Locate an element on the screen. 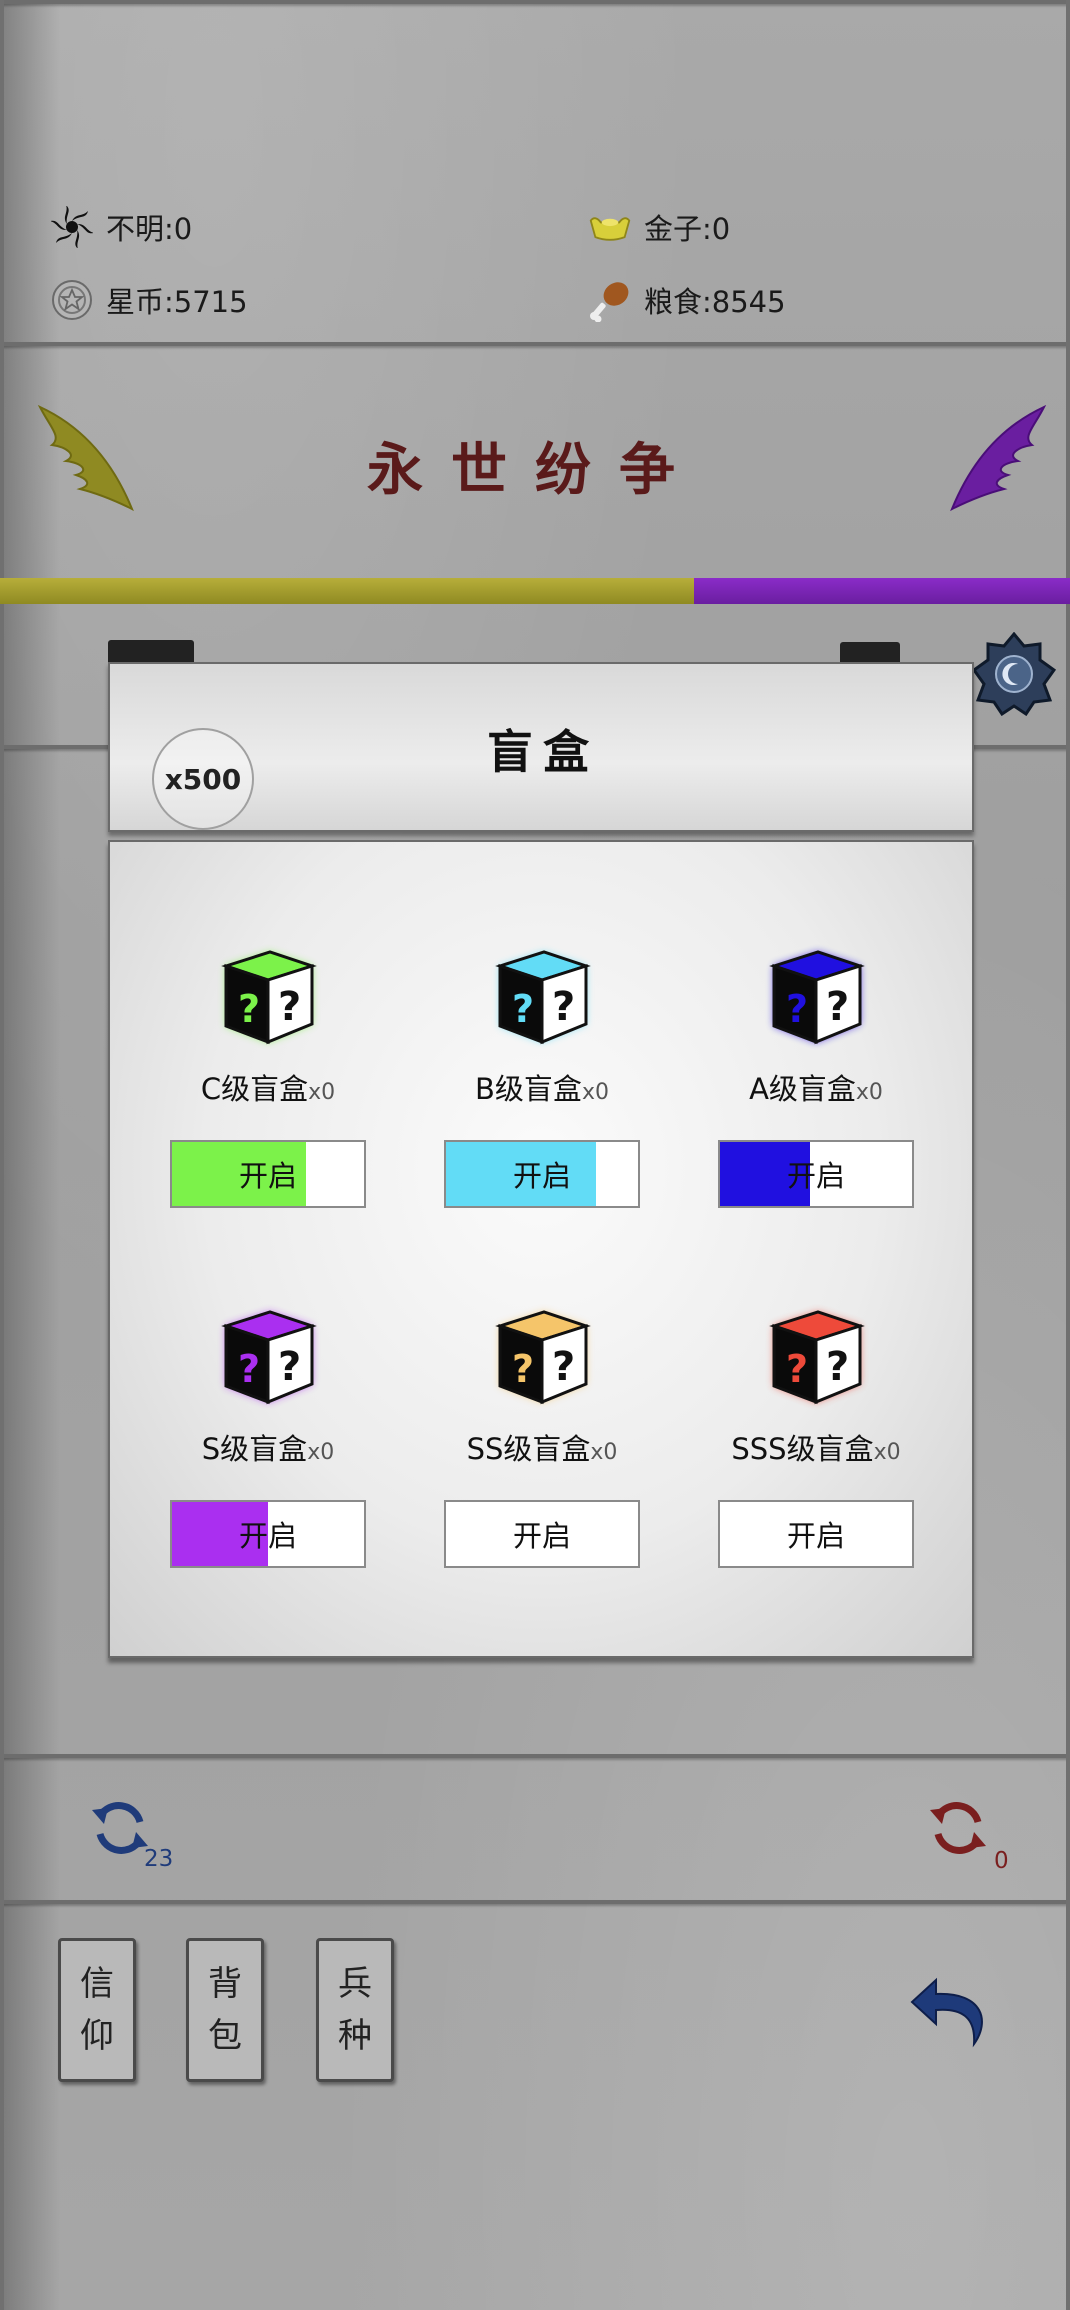 The height and width of the screenshot is (2310, 1070). refresh-left: 23 is located at coordinates (130, 1834).